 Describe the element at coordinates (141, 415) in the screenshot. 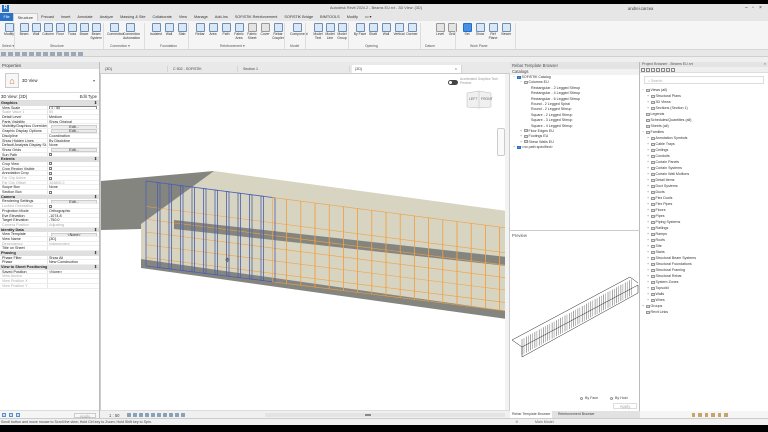

I see `sun-path-icon` at that location.